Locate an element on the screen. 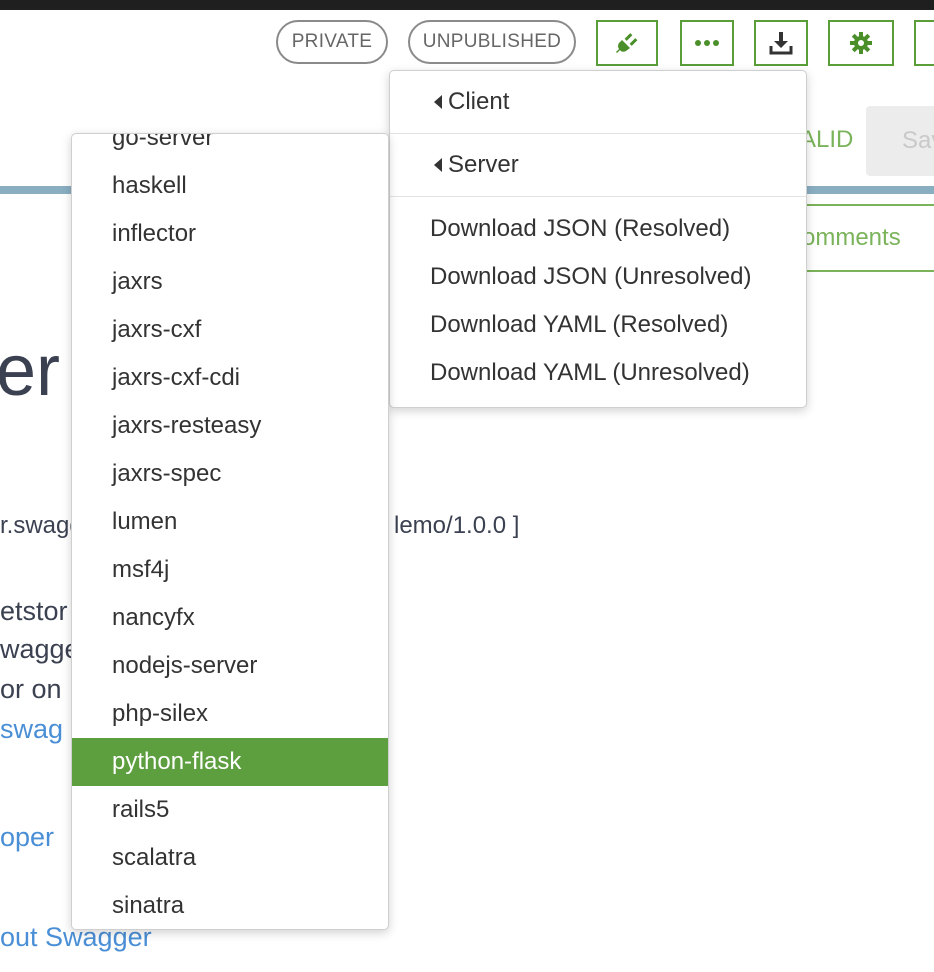  export-button is located at coordinates (781, 43).